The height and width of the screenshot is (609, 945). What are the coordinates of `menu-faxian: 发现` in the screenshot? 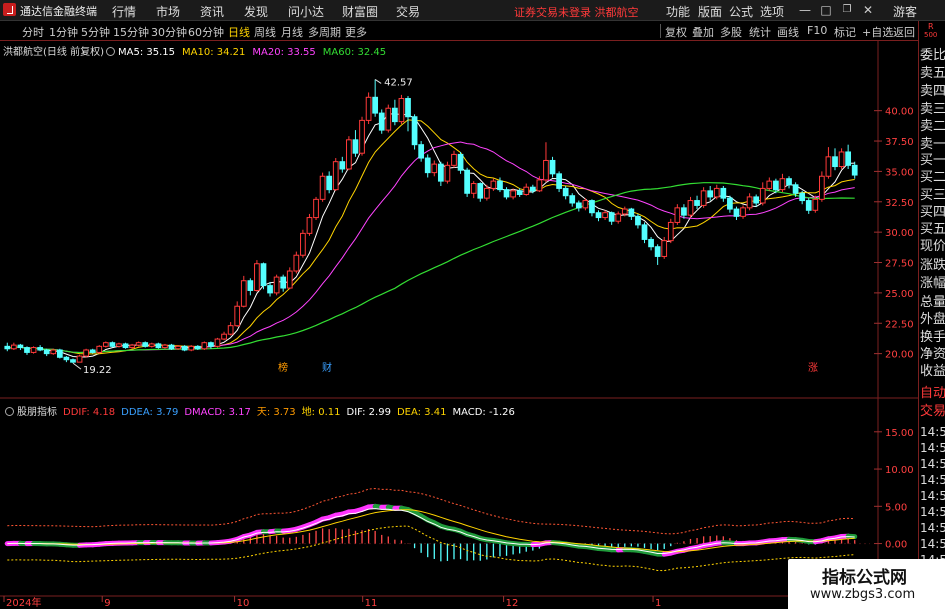 It's located at (256, 11).